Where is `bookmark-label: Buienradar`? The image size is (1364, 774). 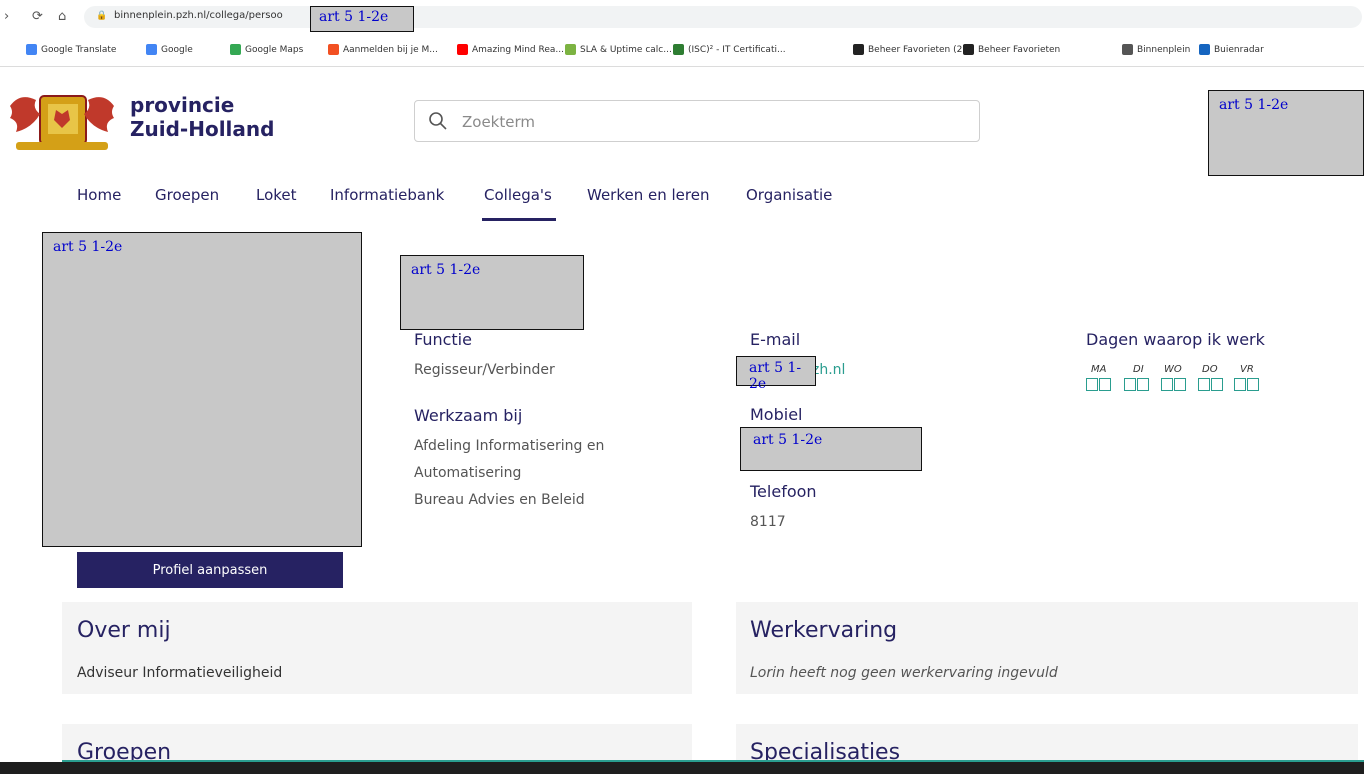
bookmark-label: Buienradar is located at coordinates (1239, 49).